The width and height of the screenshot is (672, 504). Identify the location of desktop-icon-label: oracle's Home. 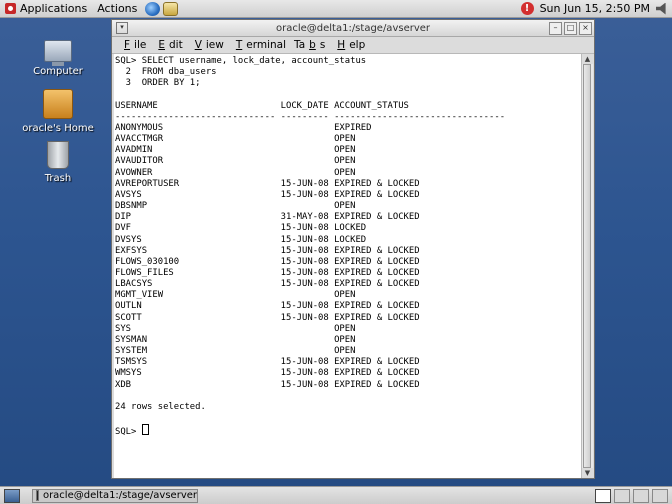
(58, 128).